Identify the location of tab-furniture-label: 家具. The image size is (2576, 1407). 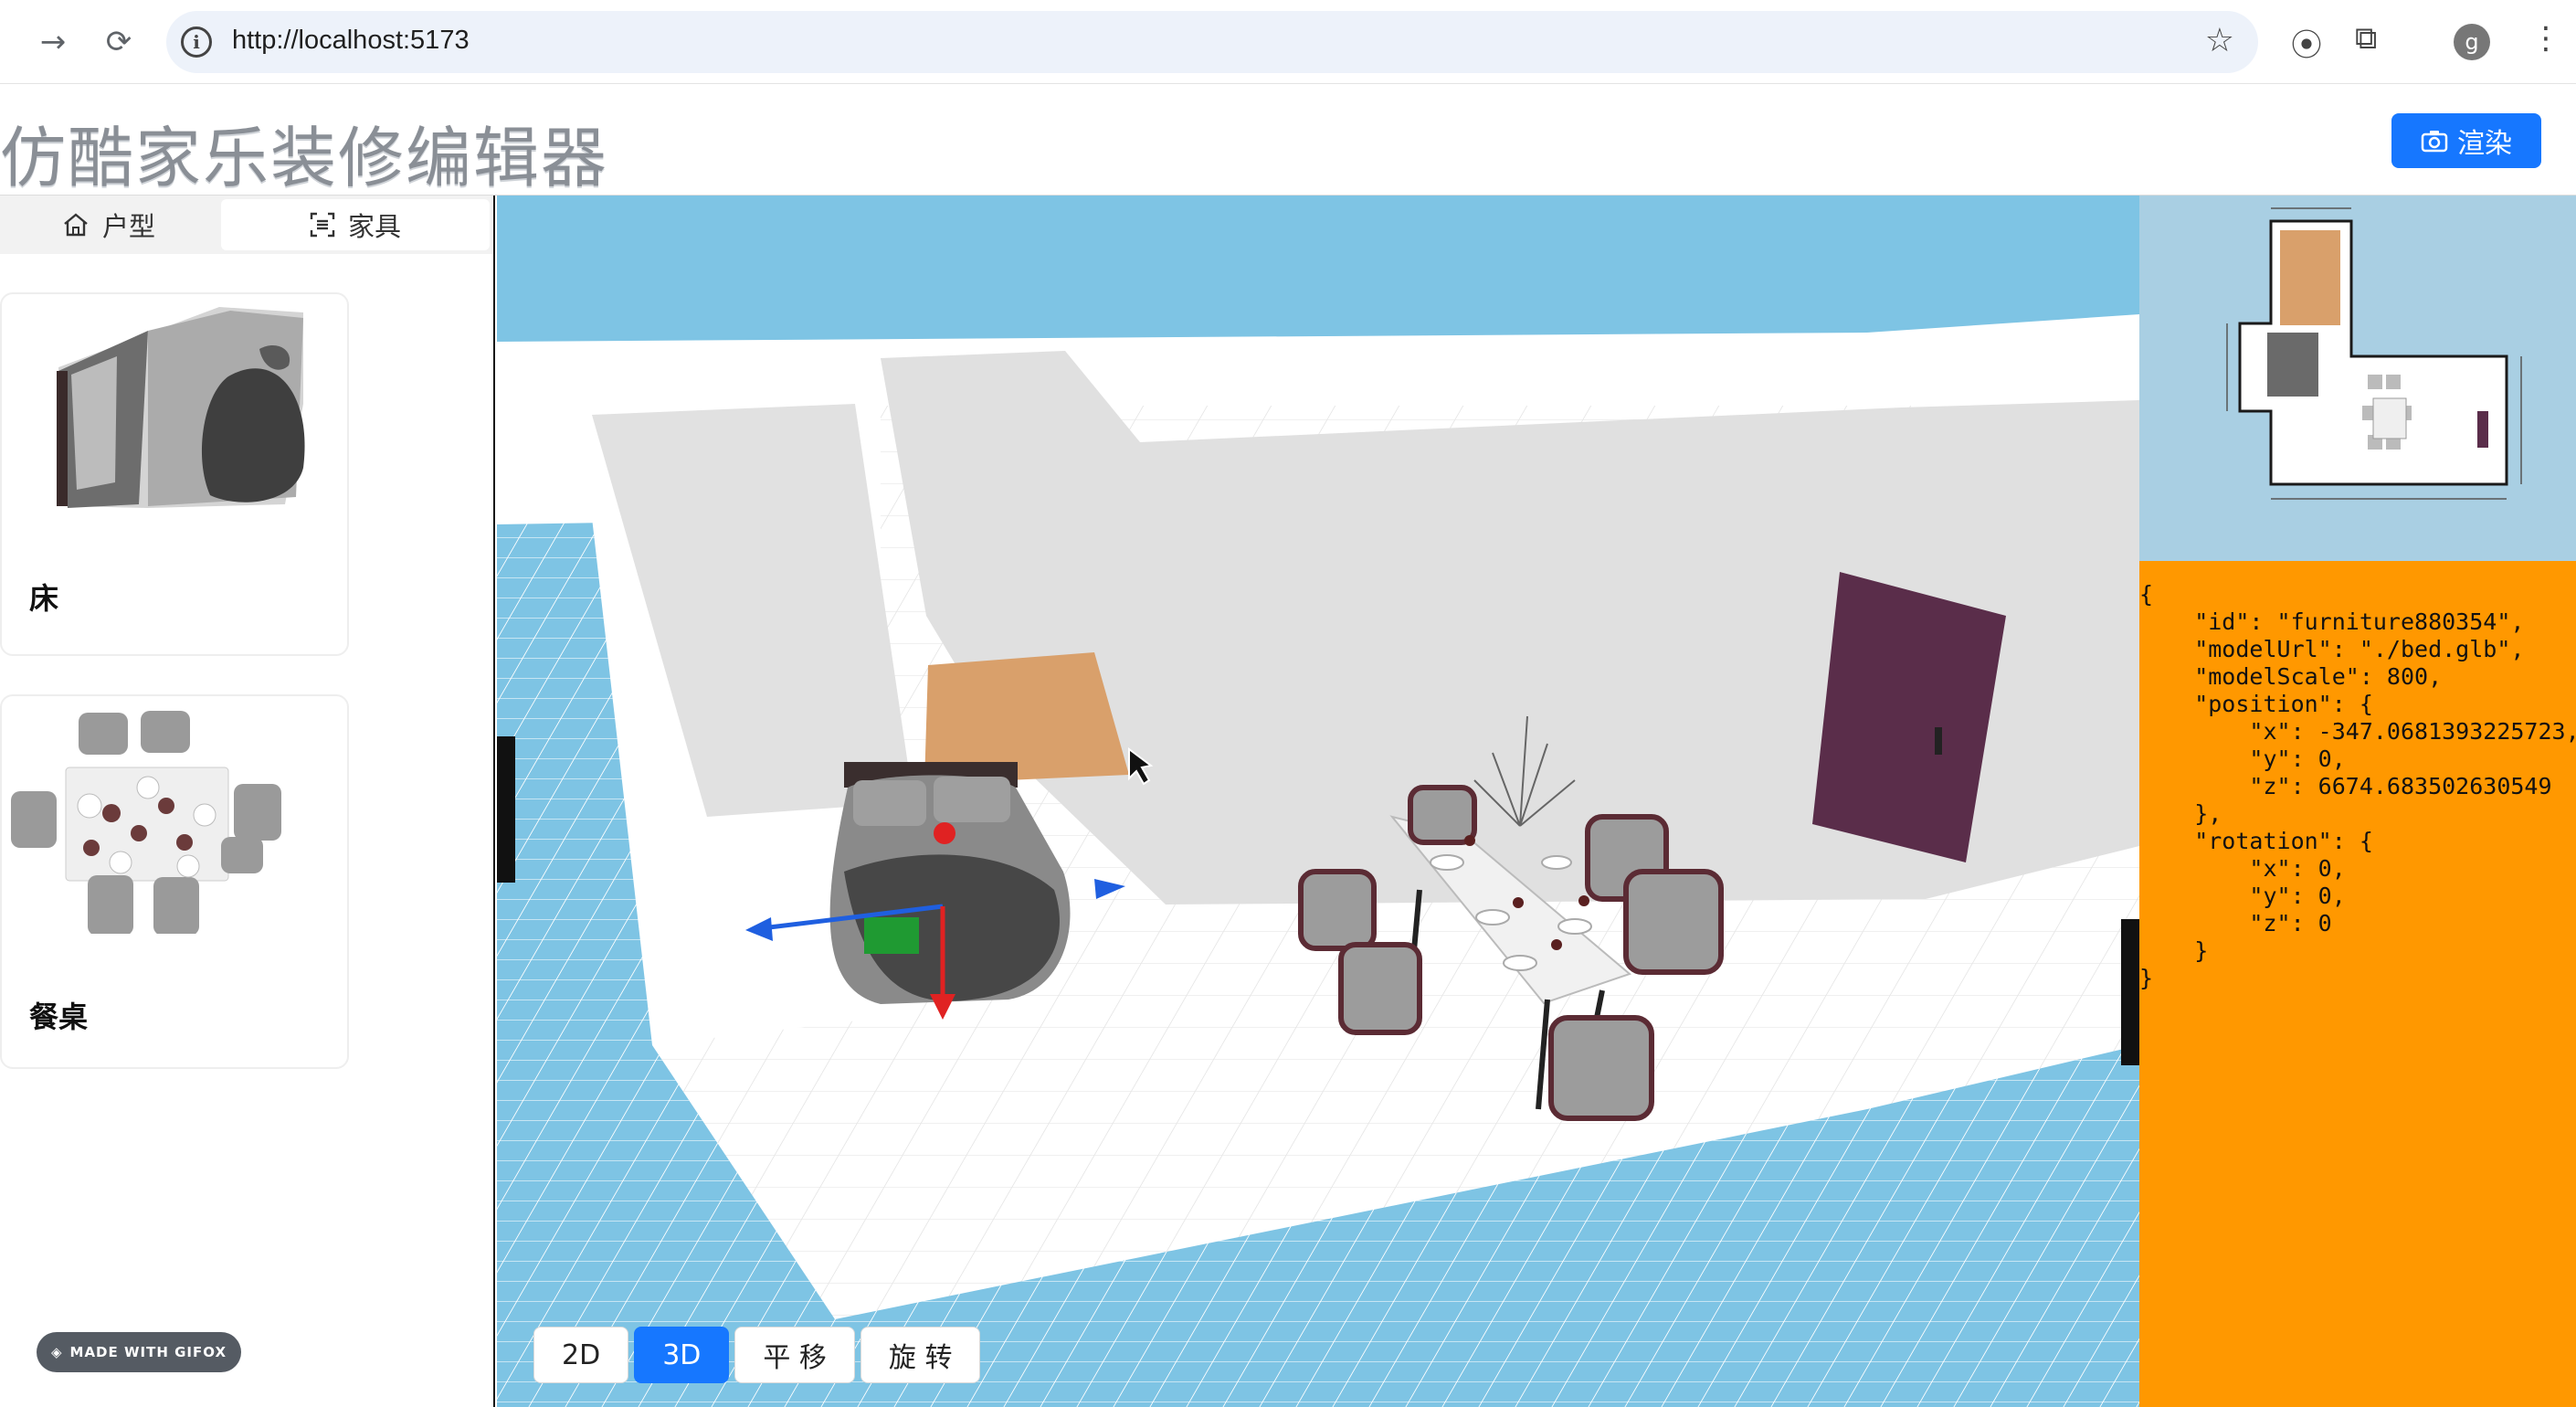
(374, 226).